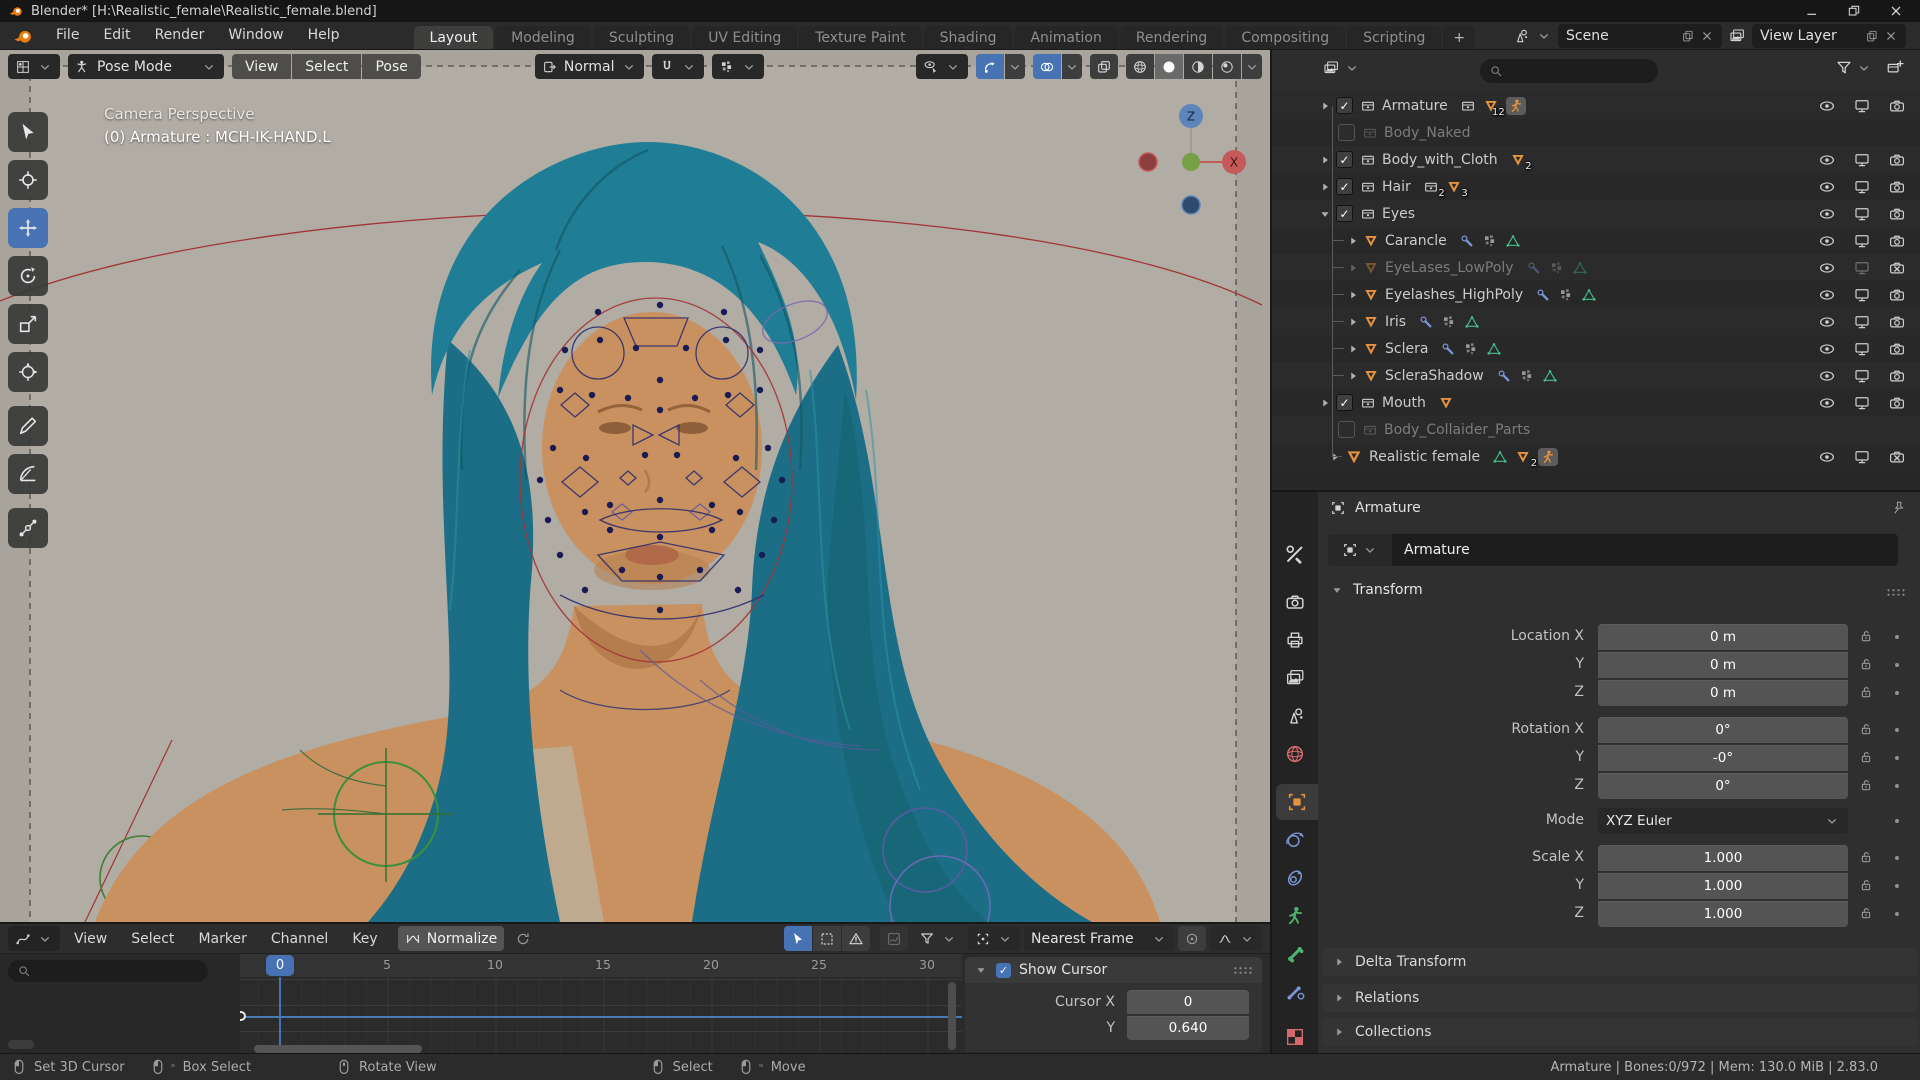  Describe the element at coordinates (1723, 665) in the screenshot. I see `location-y-field: 0 m` at that location.